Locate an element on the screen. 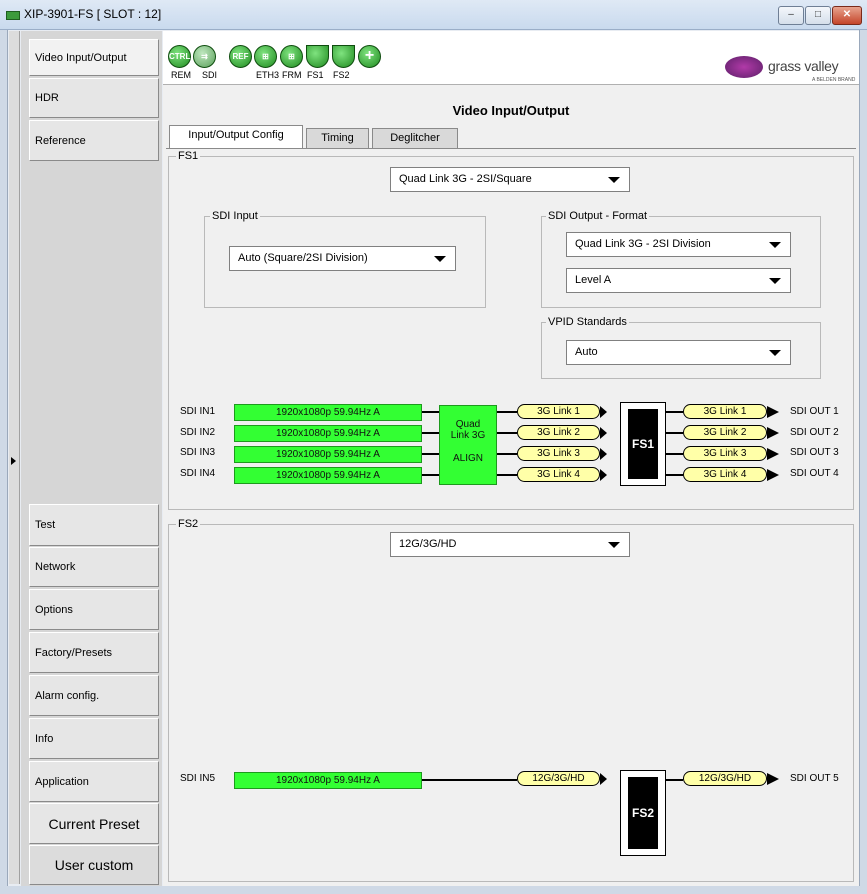 The height and width of the screenshot is (894, 867). sdi-output-level-dropdown: Level A is located at coordinates (678, 280).